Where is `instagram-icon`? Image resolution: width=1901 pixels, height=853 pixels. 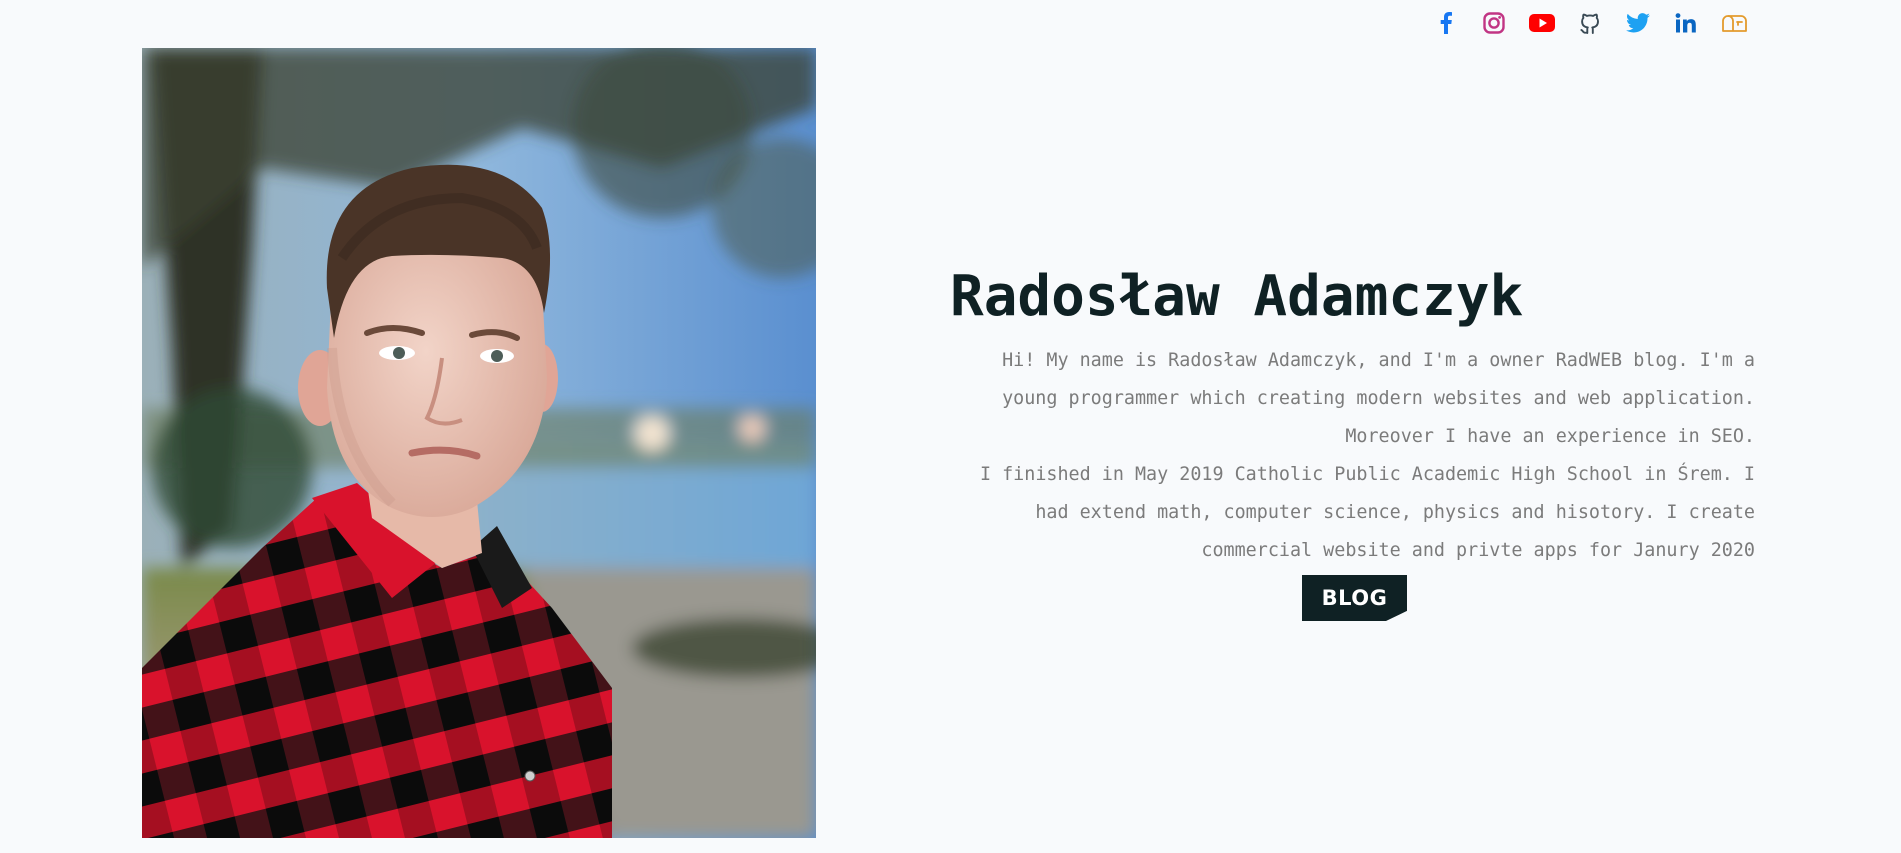 instagram-icon is located at coordinates (1494, 23).